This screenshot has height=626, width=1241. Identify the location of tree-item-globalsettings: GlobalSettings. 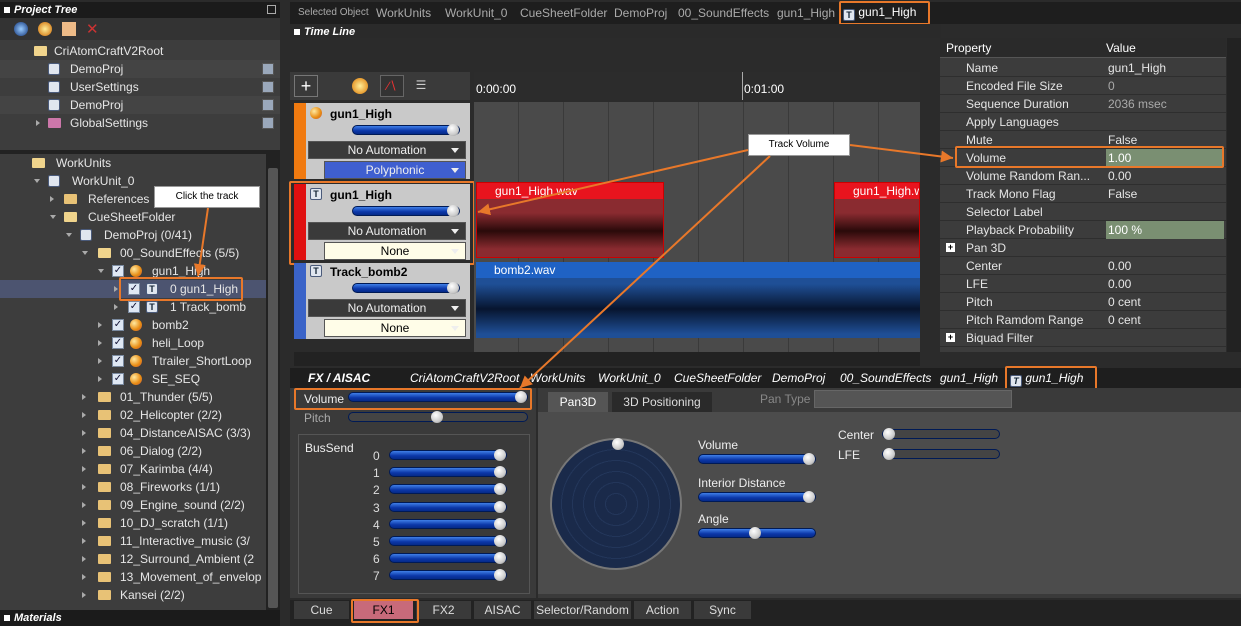
(140, 123).